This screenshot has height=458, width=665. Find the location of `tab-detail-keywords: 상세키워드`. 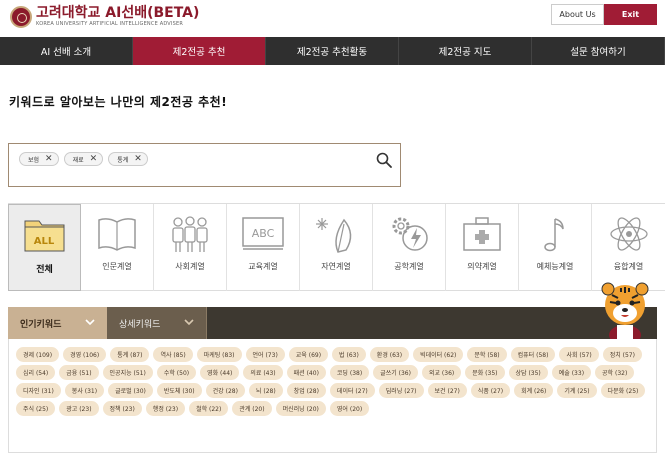

tab-detail-keywords: 상세키워드 is located at coordinates (157, 323).